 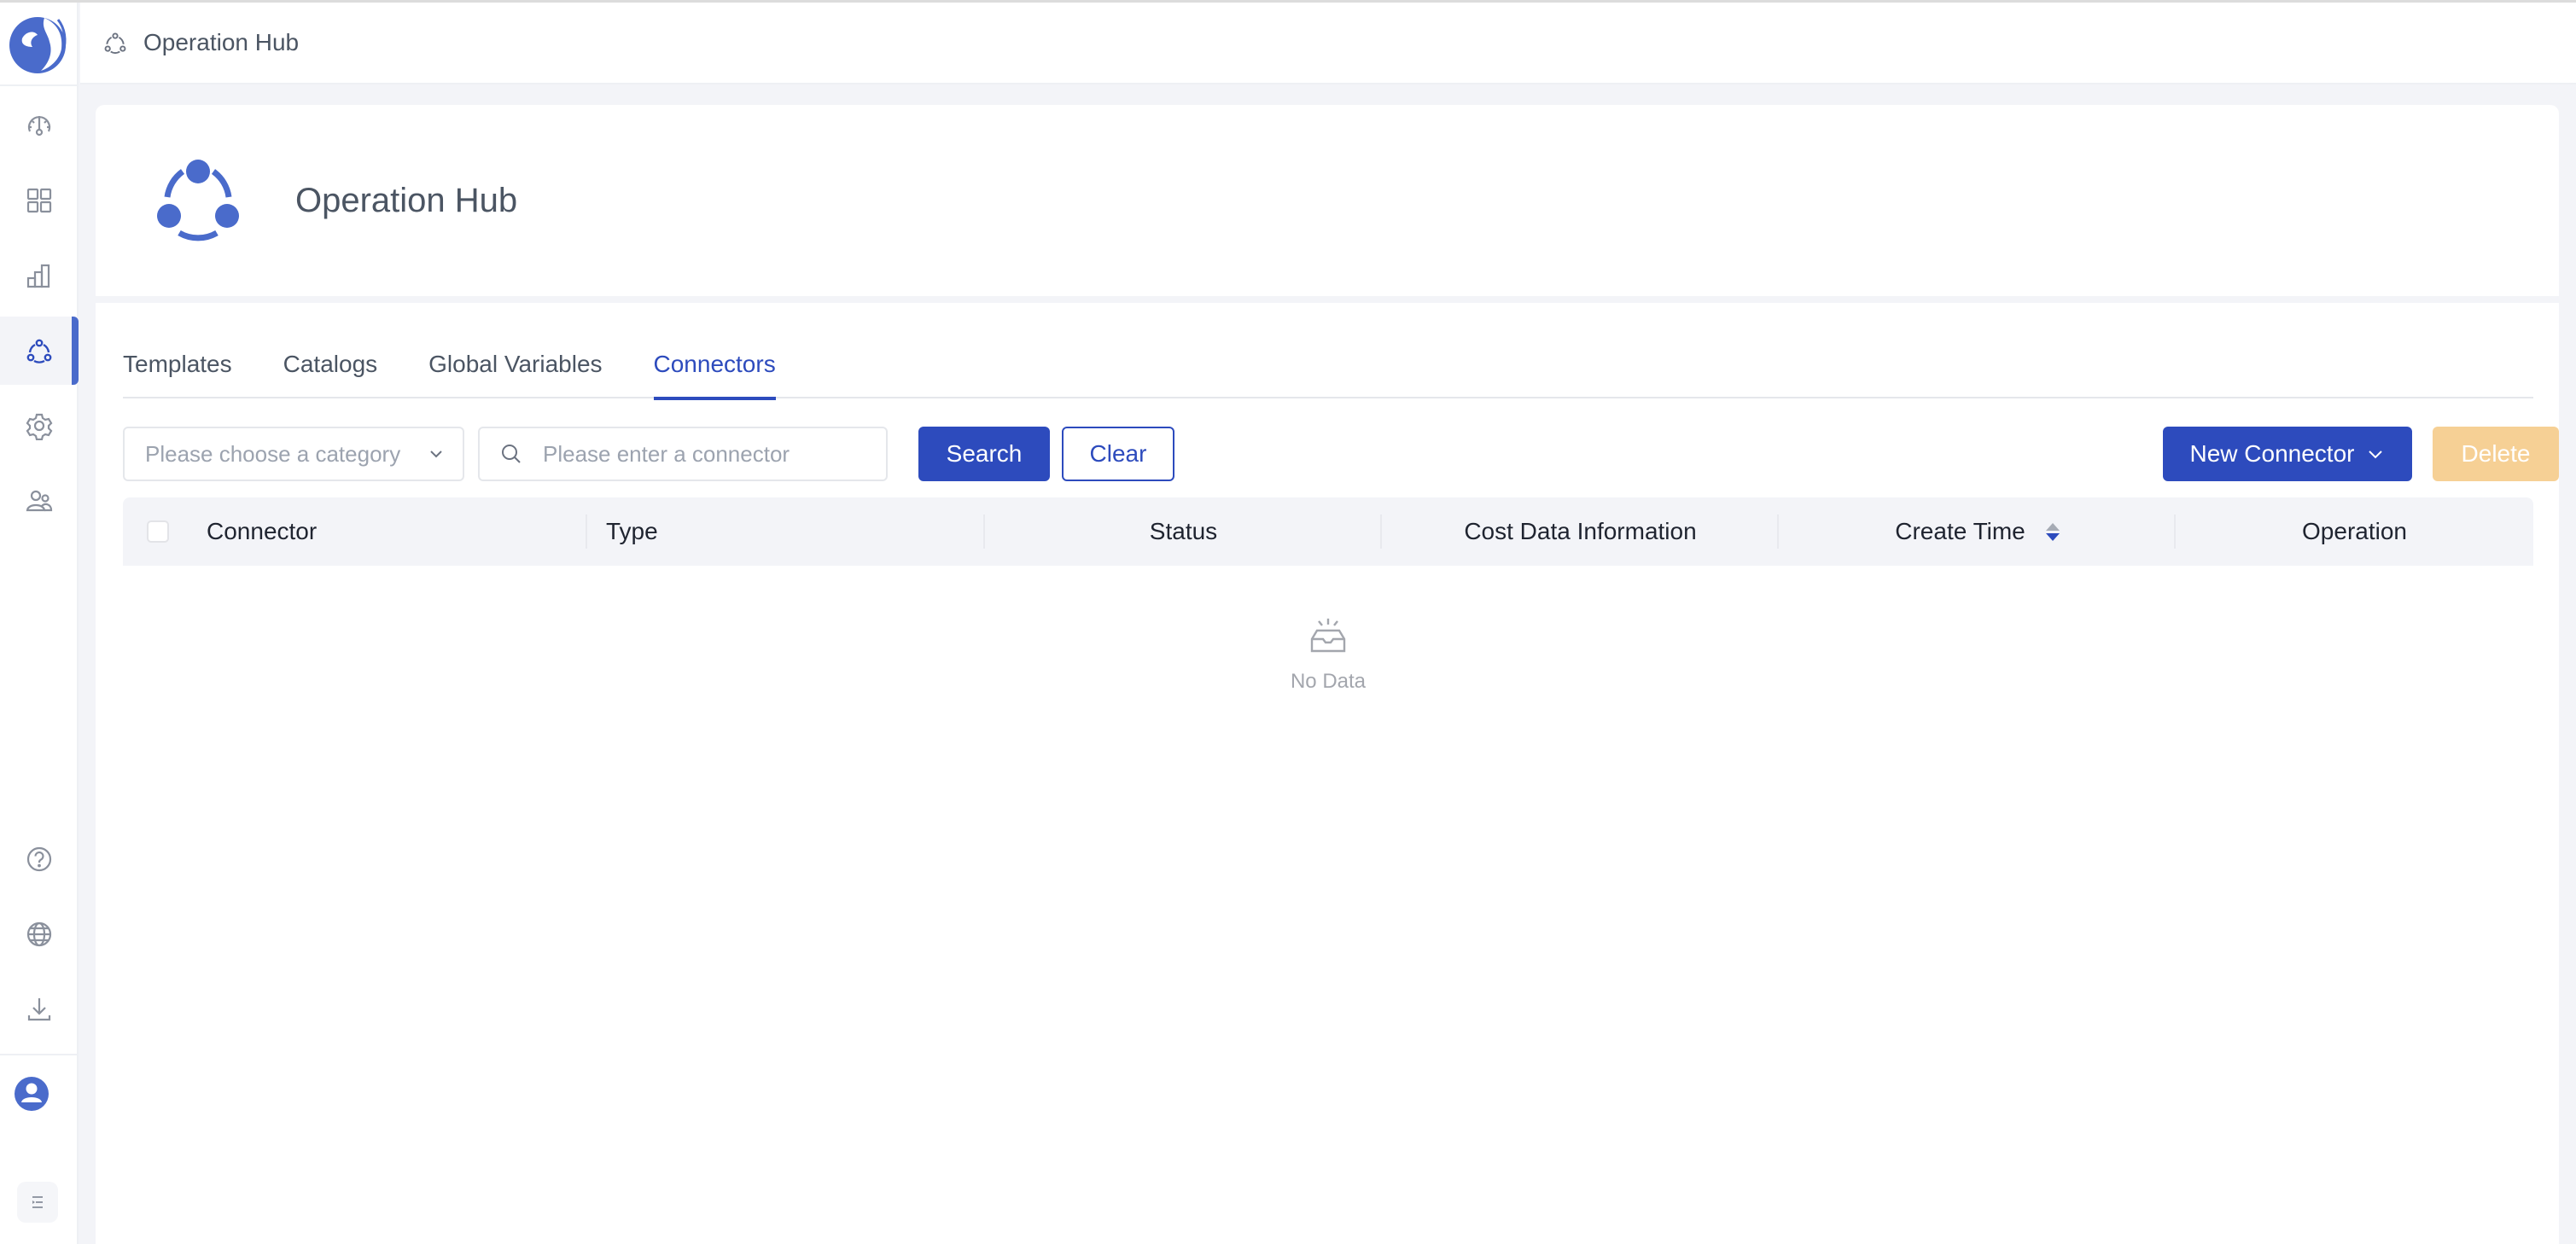 I want to click on column-operation: Operation, so click(x=2354, y=531).